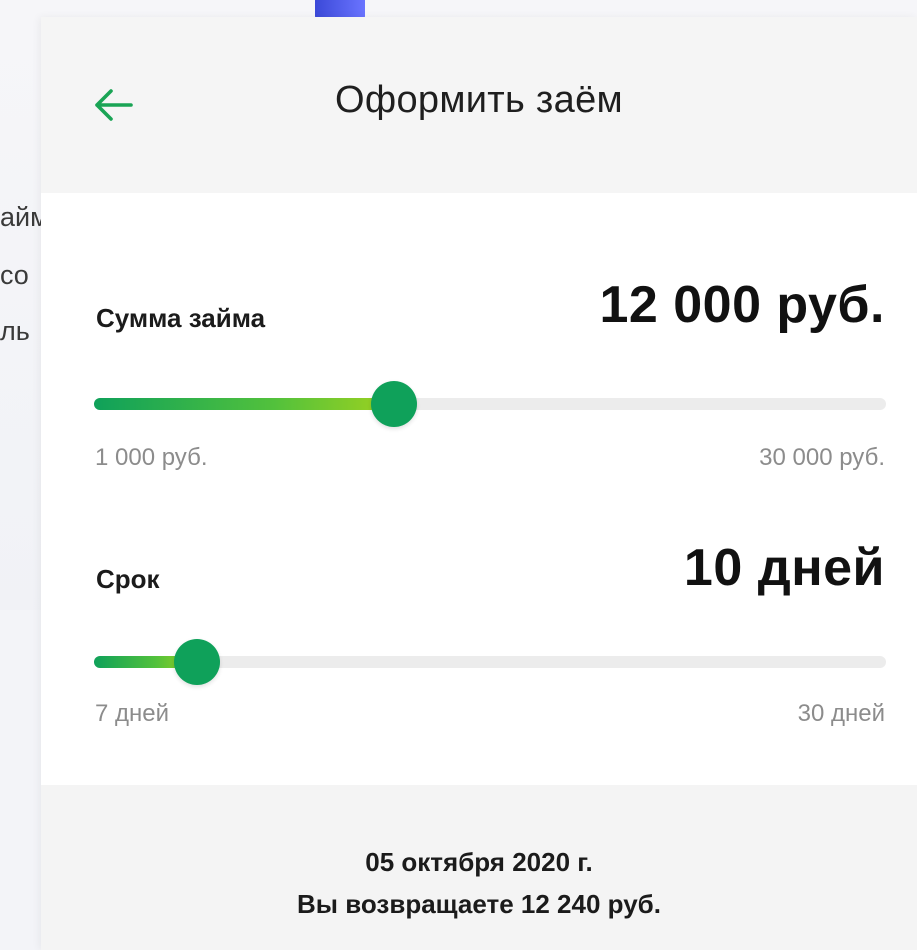 This screenshot has width=917, height=950. I want to click on term-label: Срок, so click(128, 579).